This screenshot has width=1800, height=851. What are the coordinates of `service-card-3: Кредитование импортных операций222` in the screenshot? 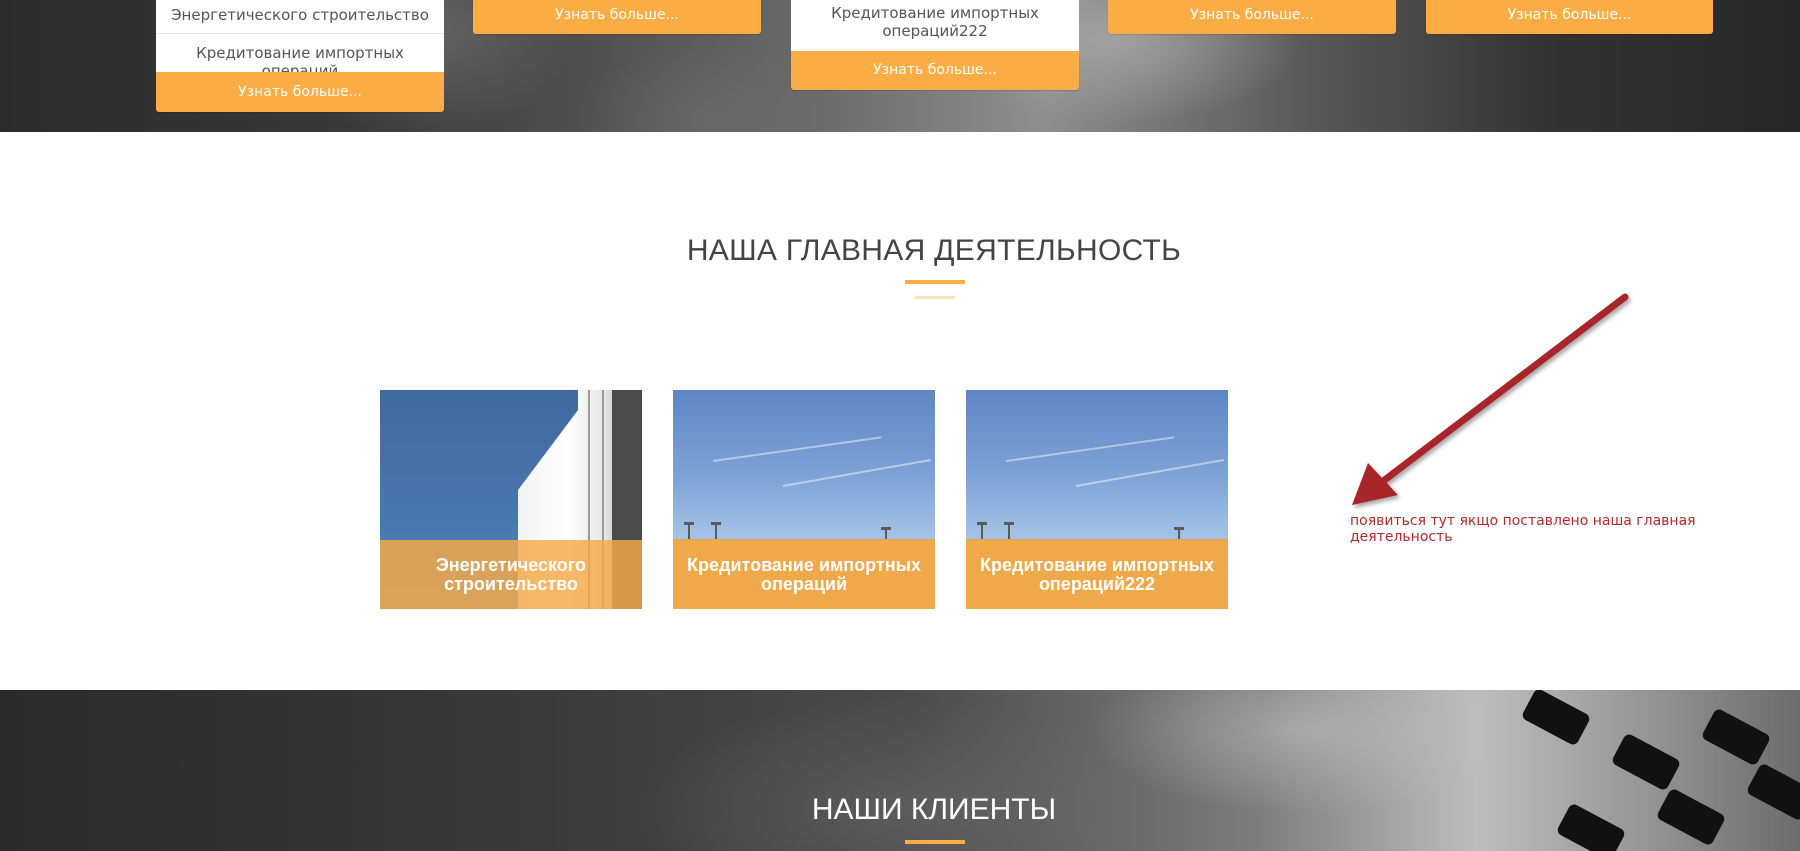 It's located at (935, 25).